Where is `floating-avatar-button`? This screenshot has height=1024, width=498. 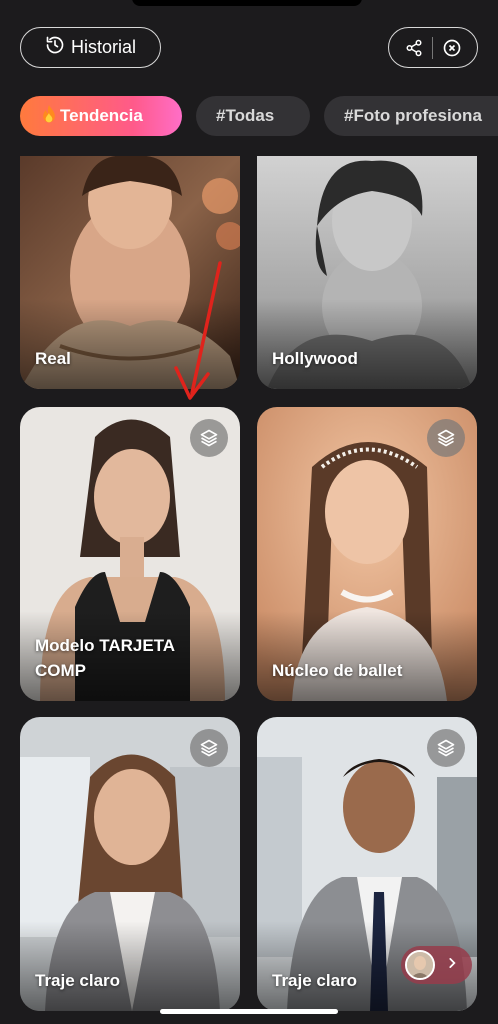
floating-avatar-button is located at coordinates (436, 965).